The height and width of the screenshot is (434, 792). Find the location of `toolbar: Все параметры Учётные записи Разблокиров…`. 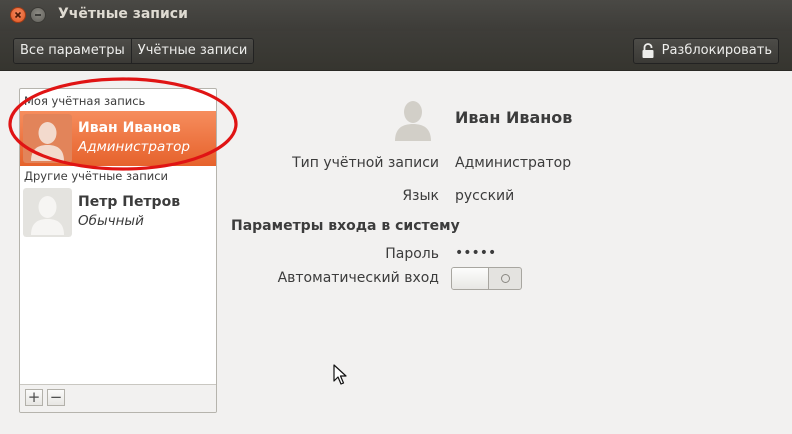

toolbar: Все параметры Учётные записи Разблокиров… is located at coordinates (396, 51).